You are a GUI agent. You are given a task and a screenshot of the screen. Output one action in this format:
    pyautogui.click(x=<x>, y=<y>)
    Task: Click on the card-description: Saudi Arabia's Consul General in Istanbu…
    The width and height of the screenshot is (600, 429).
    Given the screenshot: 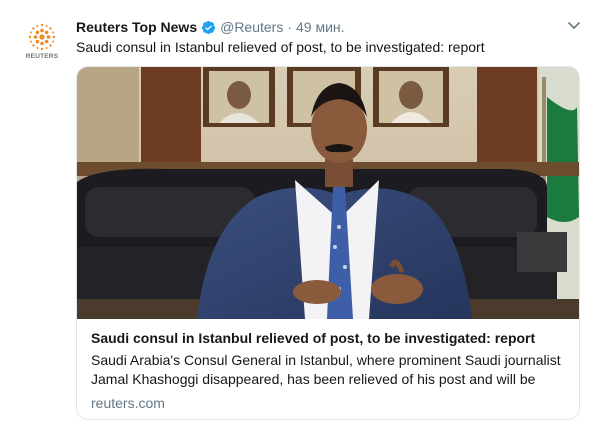 What is the action you would take?
    pyautogui.click(x=326, y=369)
    